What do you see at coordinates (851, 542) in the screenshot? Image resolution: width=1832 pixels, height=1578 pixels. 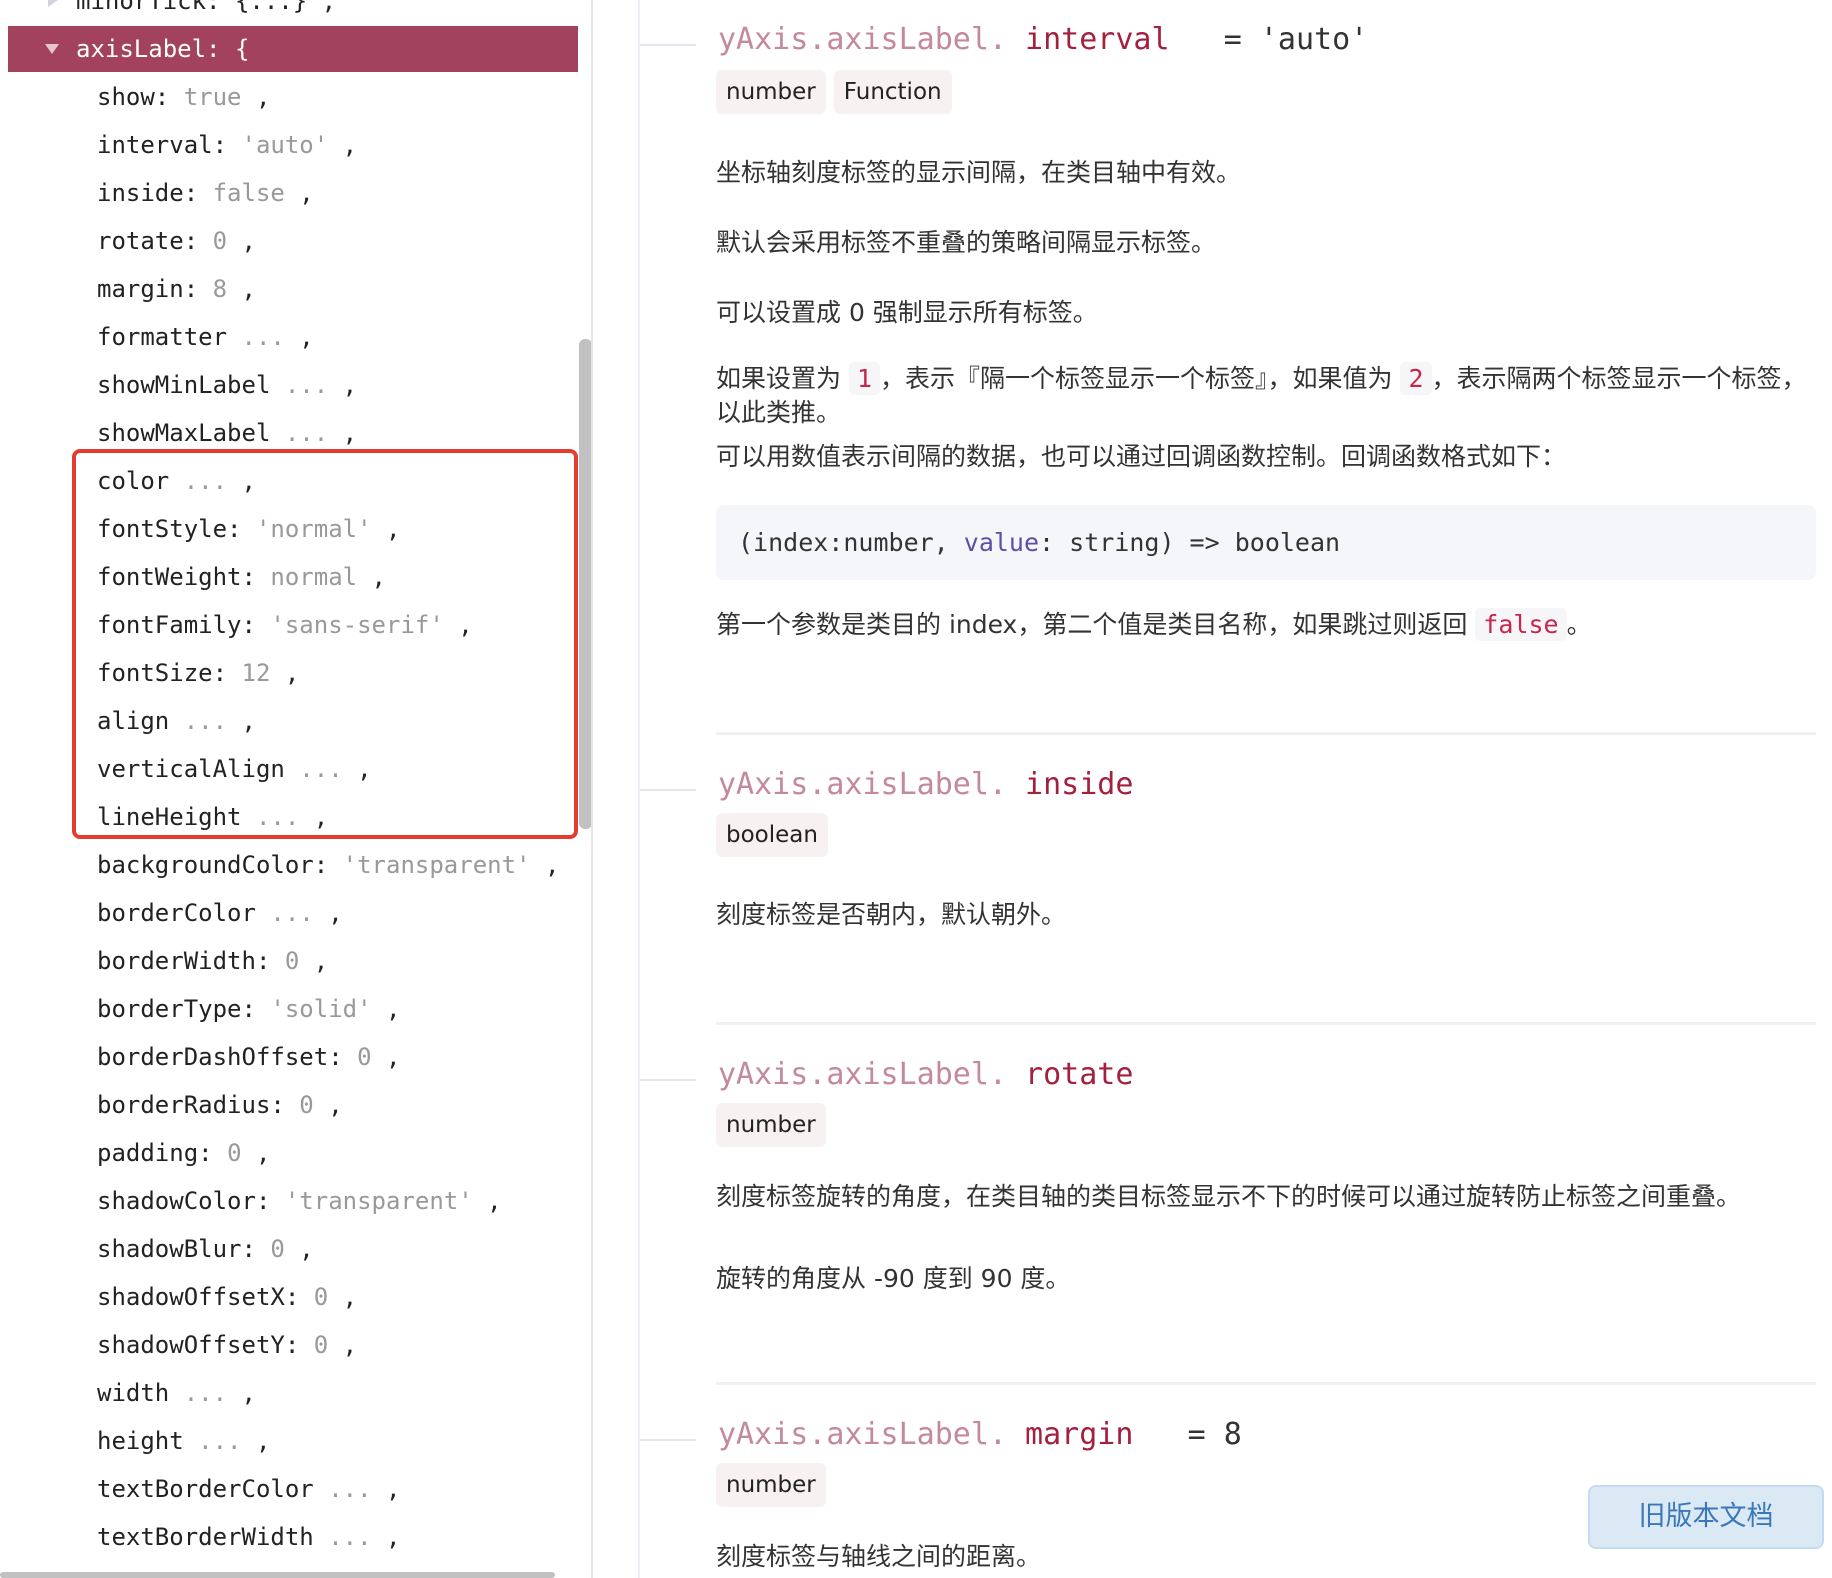 I see `code-text: (index:number,` at bounding box center [851, 542].